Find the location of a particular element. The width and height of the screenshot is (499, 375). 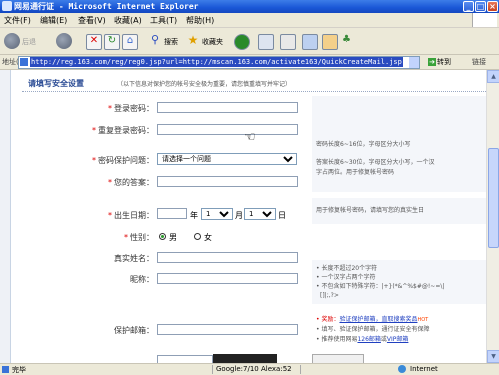

links-button: 链接 is located at coordinates (479, 62).